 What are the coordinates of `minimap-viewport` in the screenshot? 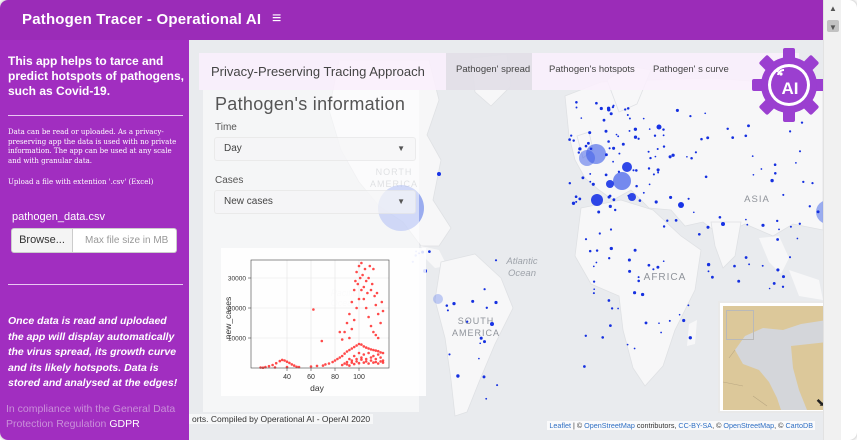 It's located at (740, 325).